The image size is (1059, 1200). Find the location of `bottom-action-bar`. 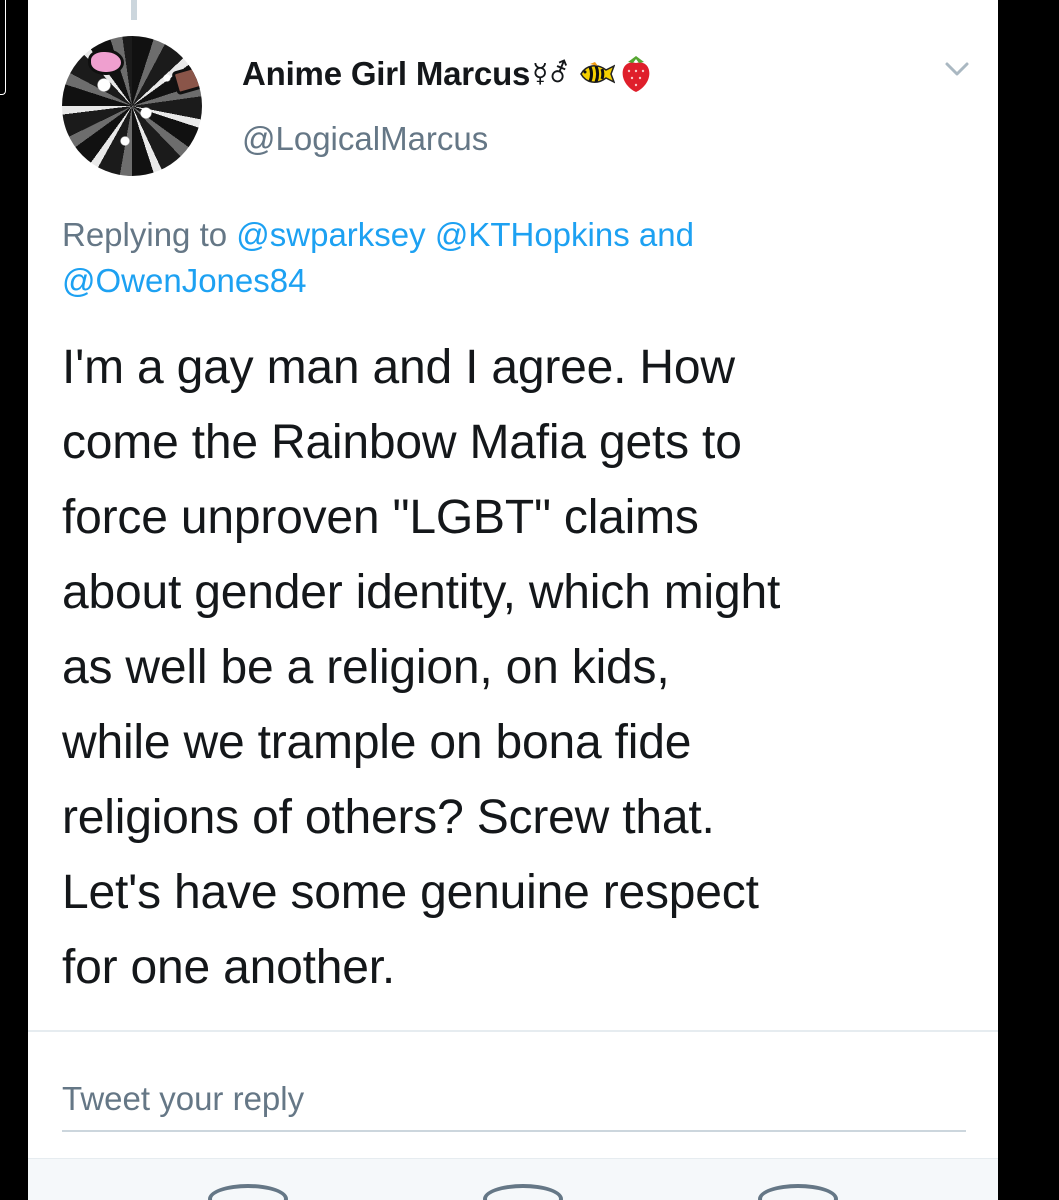

bottom-action-bar is located at coordinates (513, 1179).